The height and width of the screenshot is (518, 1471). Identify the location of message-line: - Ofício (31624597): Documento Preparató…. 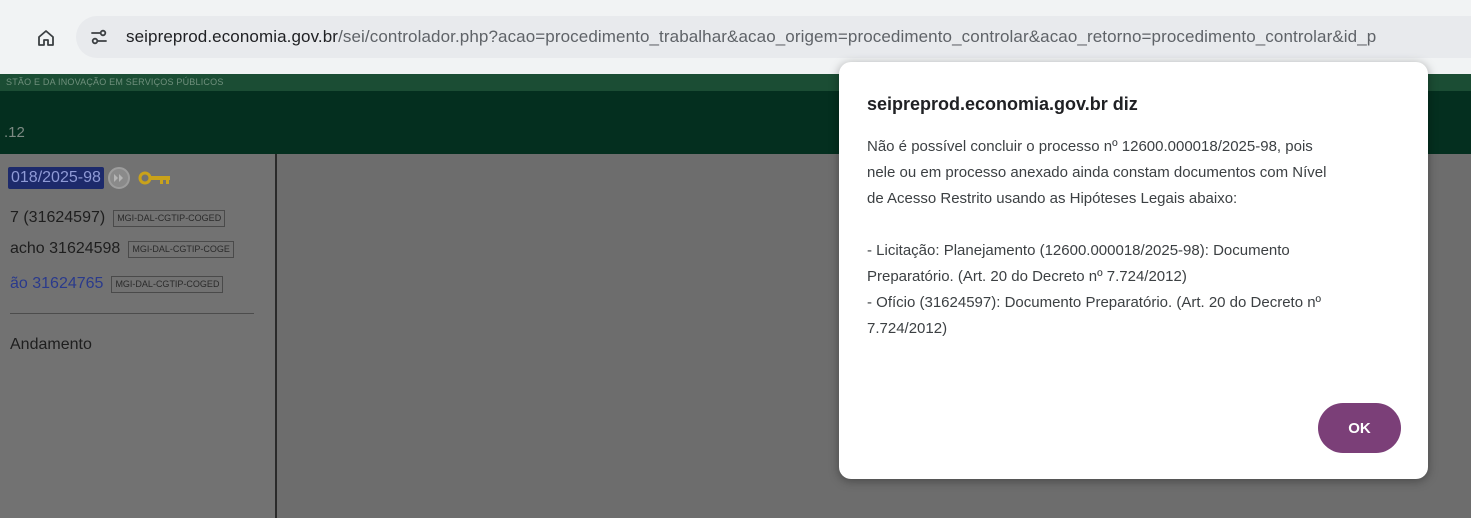
(1094, 302).